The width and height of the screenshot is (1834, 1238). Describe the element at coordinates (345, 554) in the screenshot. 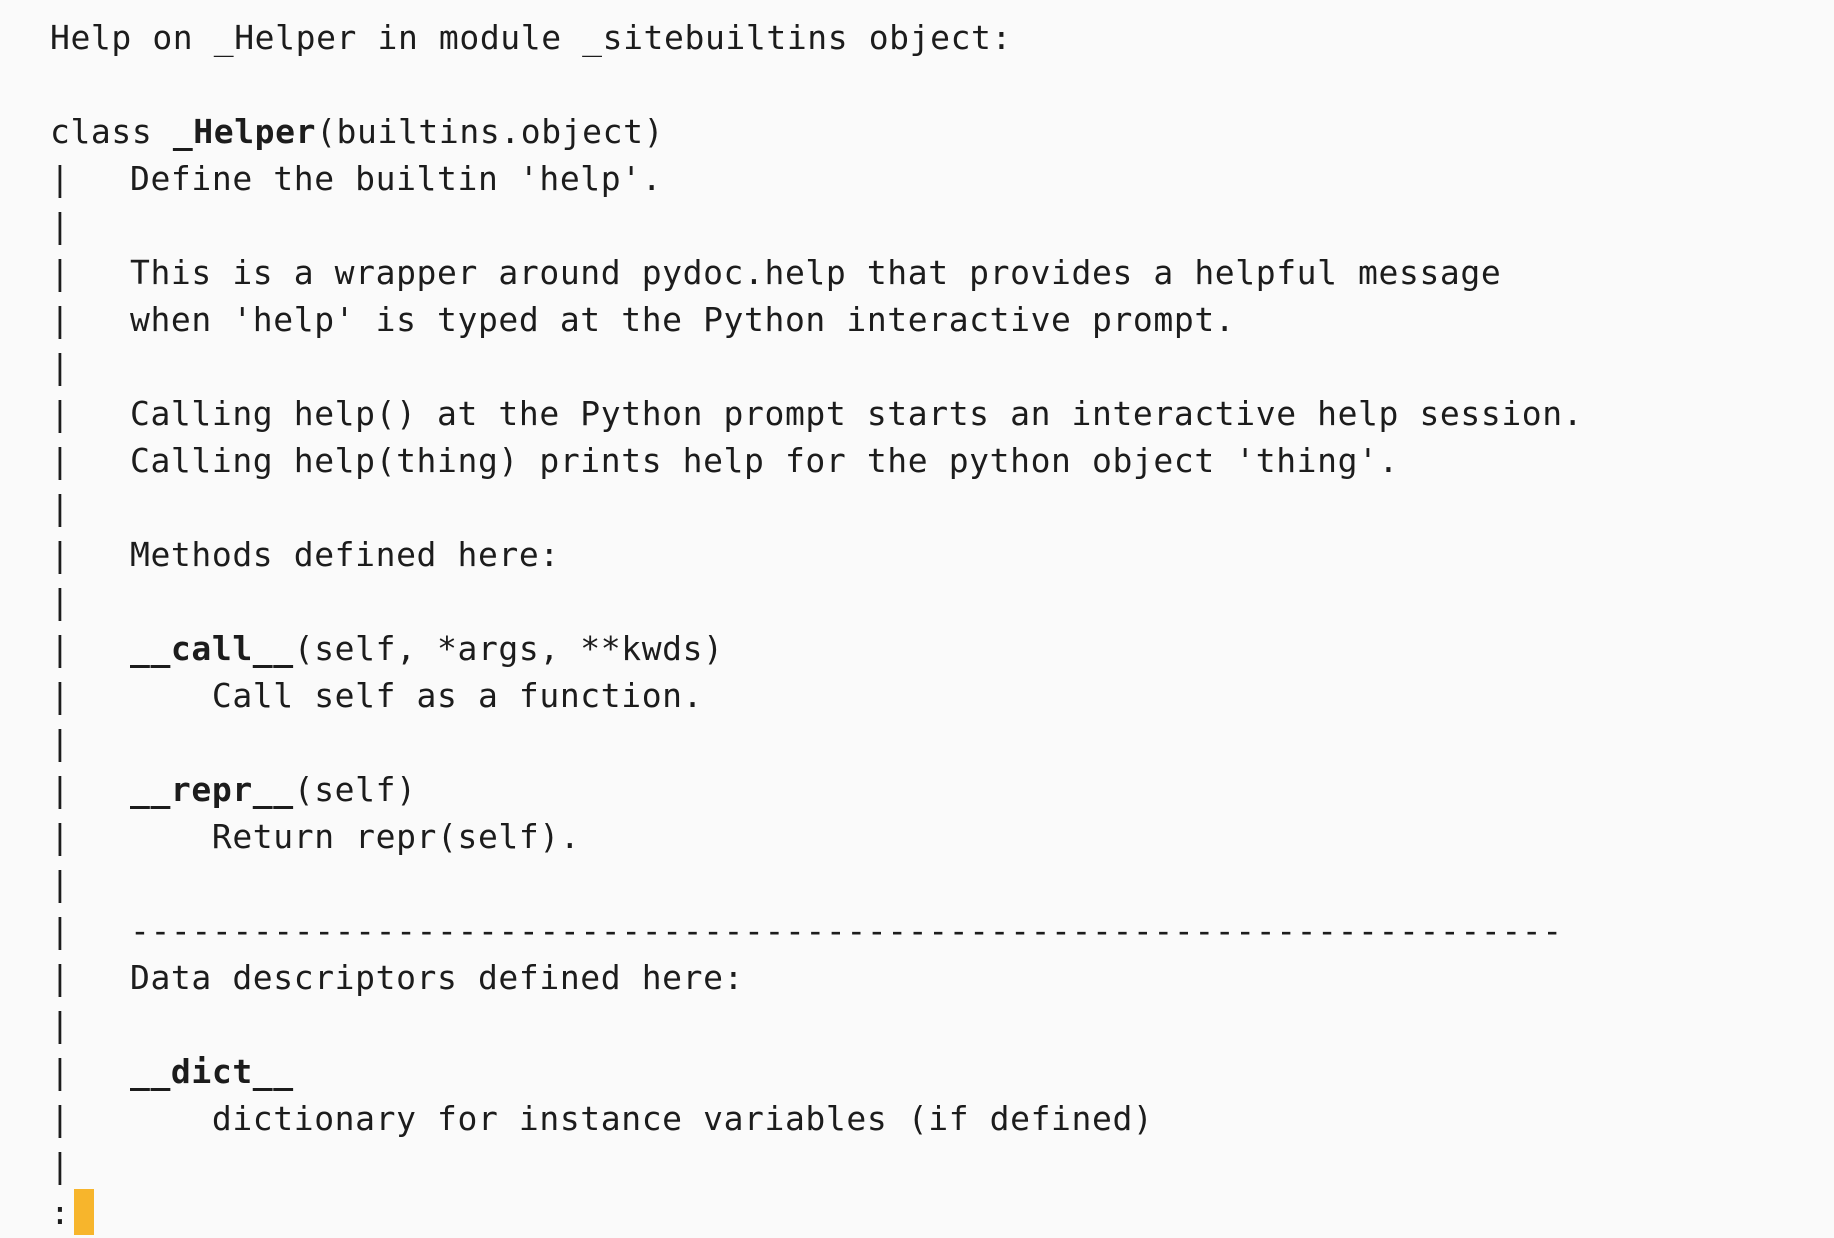

I see `methods-heading: Methods defined here:` at that location.